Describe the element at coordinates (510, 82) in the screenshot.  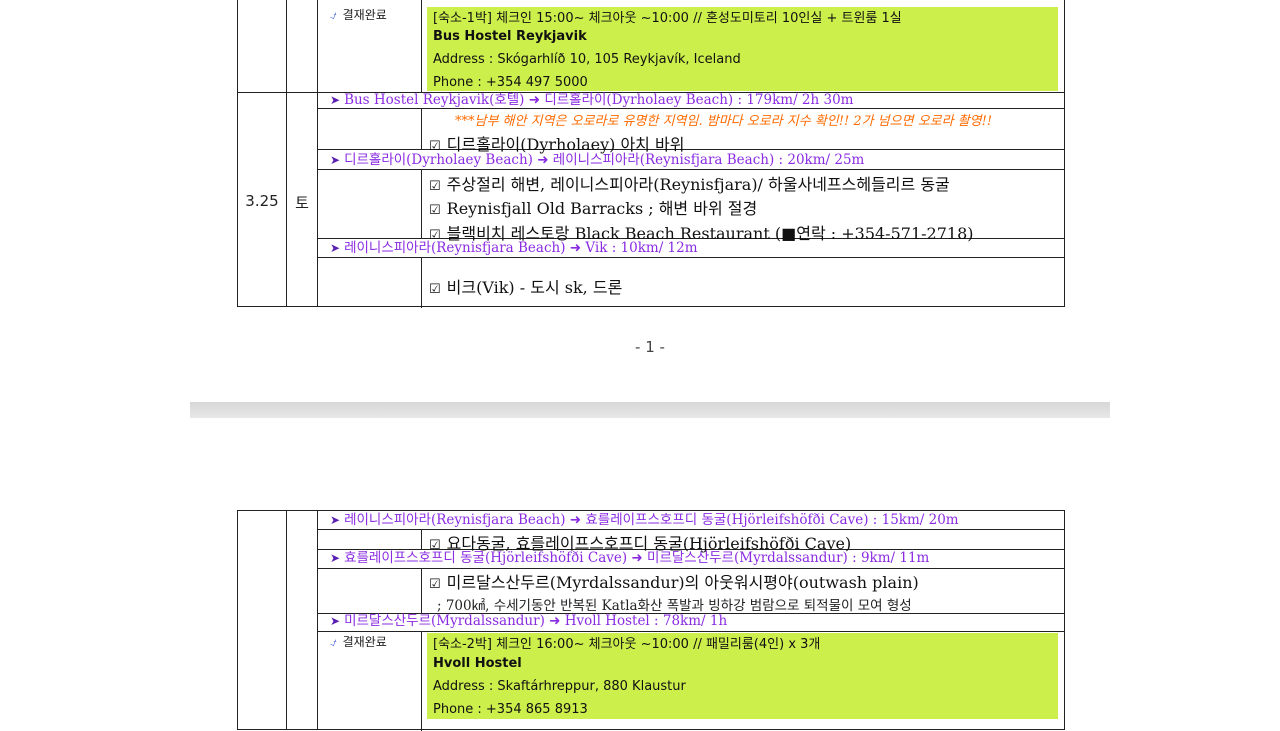
I see `hostel-phone: Phone : +354 497 5000` at that location.